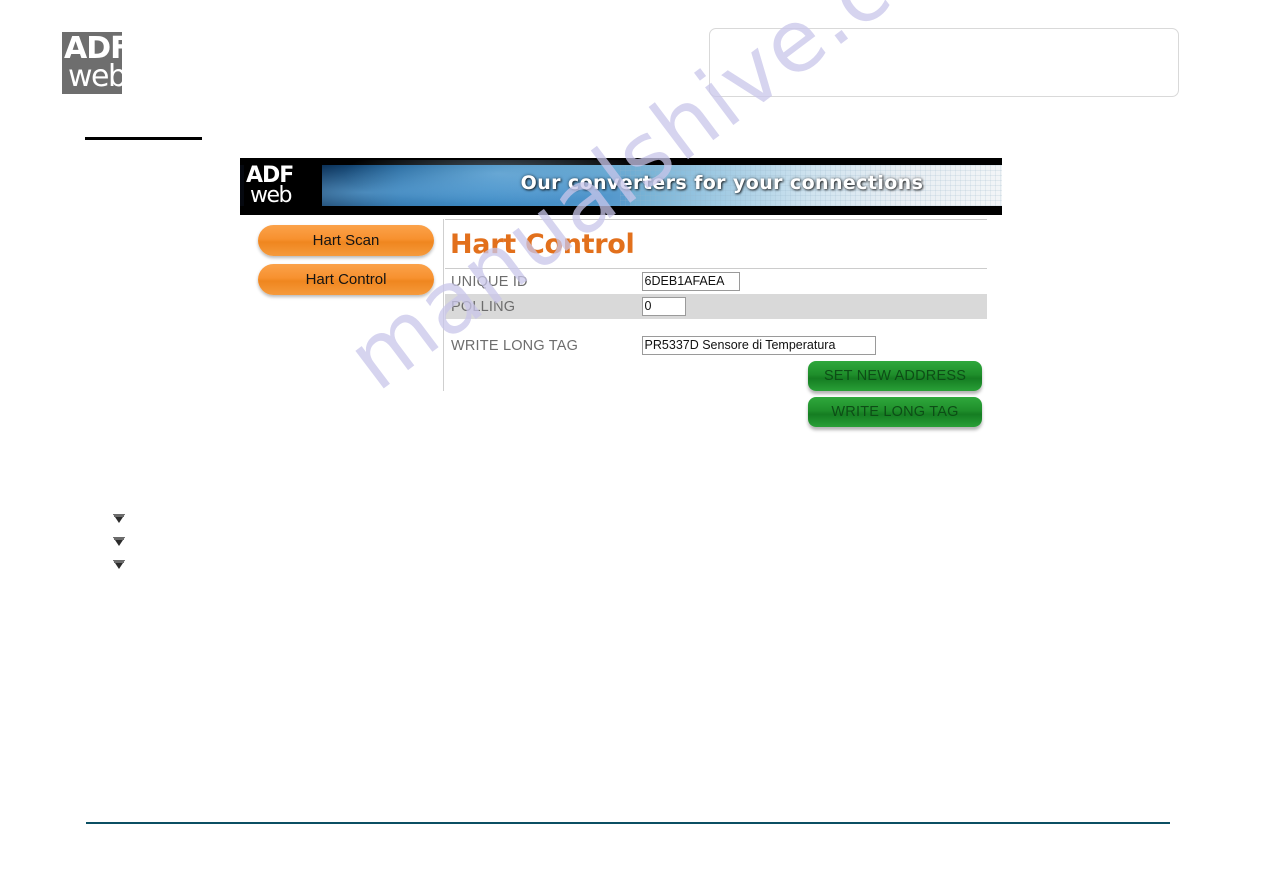 This screenshot has width=1263, height=893. I want to click on nav-button-hart-scan: Hart Scan, so click(346, 240).